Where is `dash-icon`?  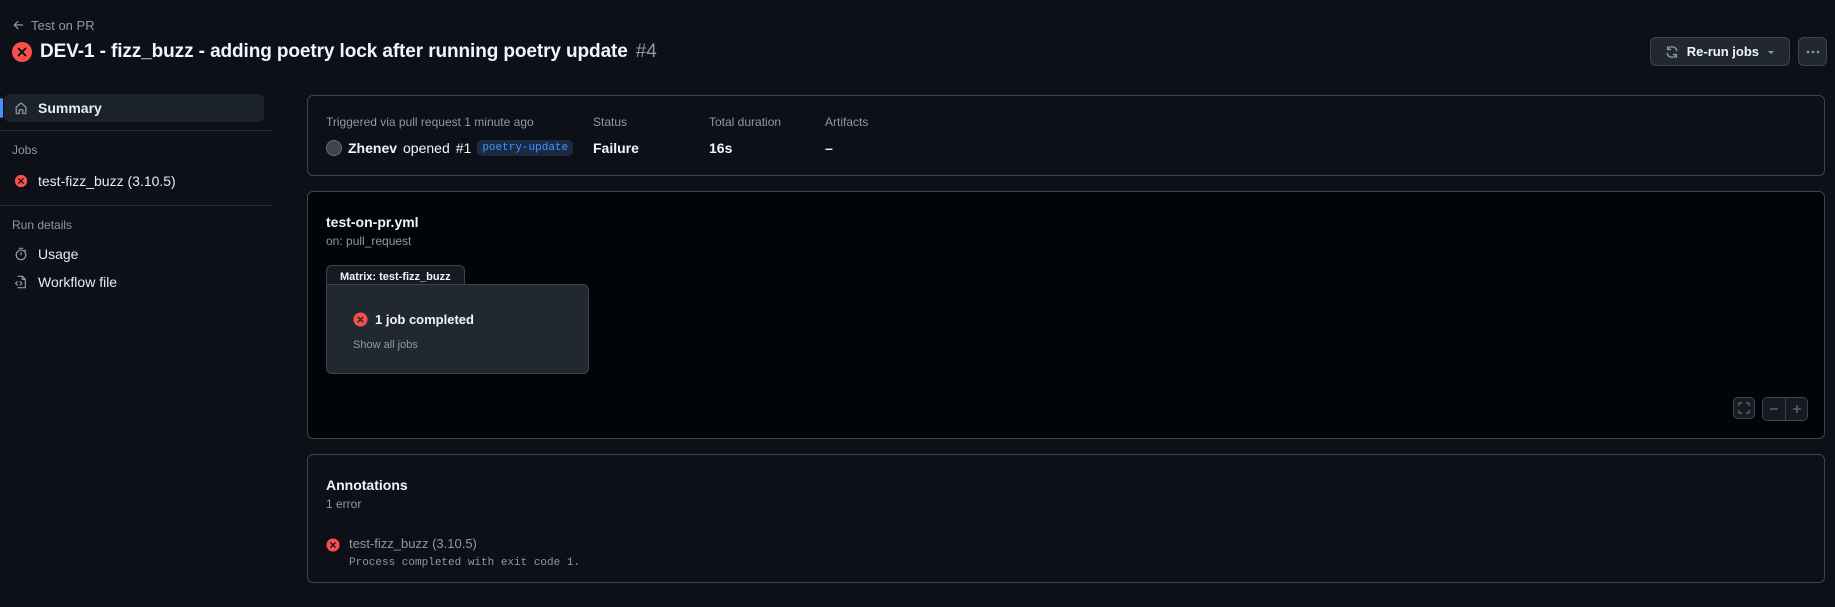 dash-icon is located at coordinates (1774, 409).